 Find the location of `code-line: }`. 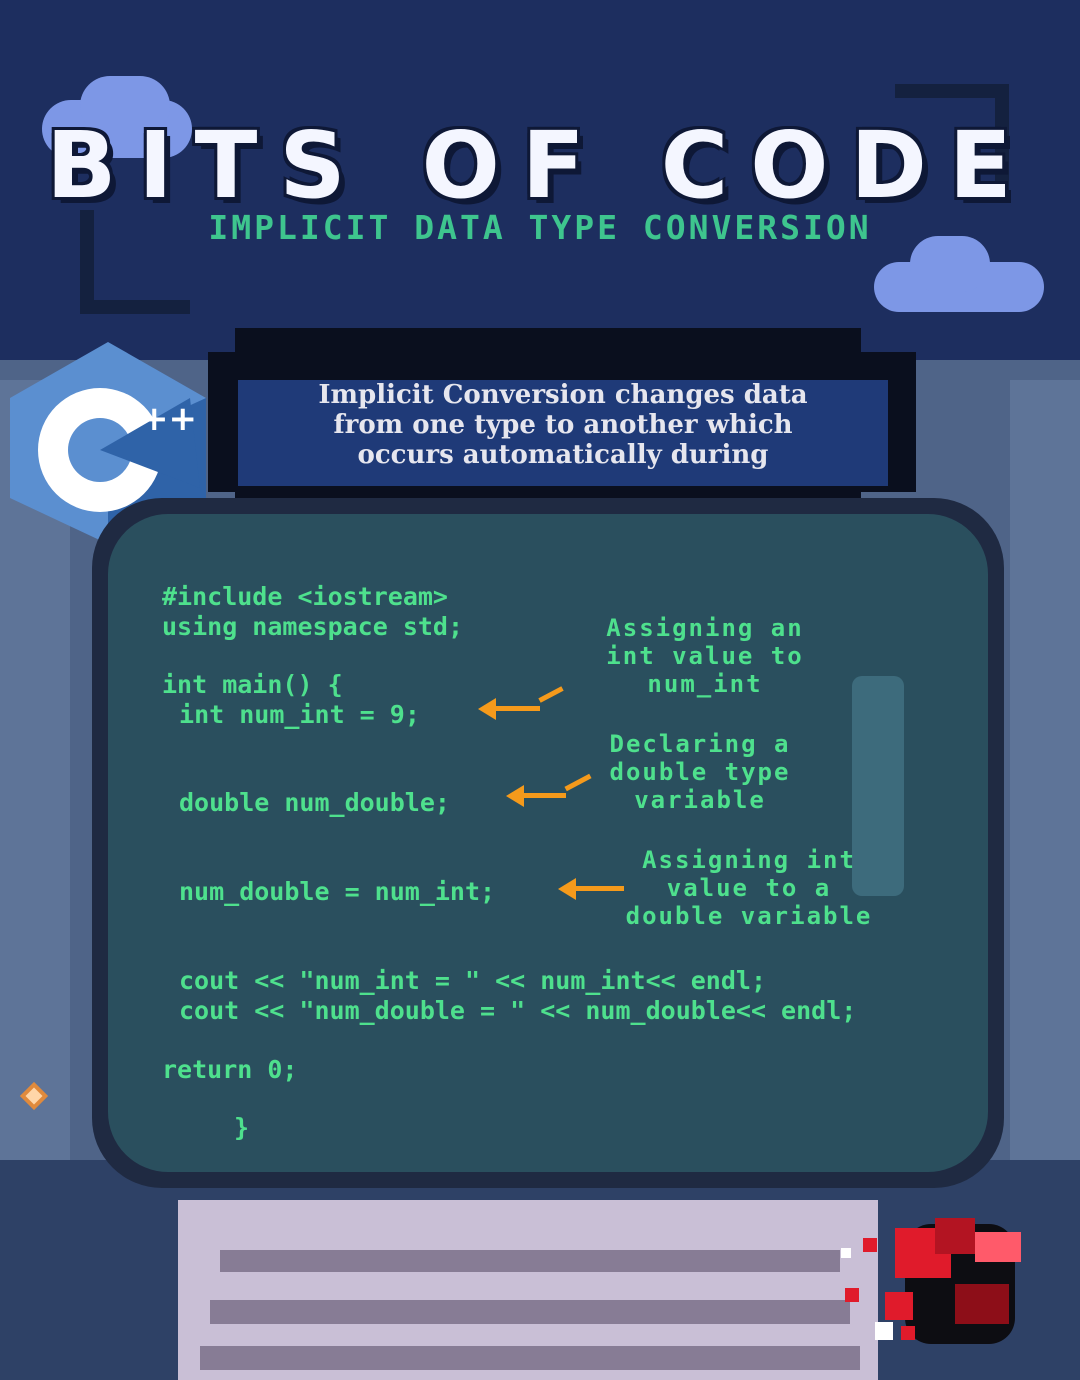

code-line: } is located at coordinates (242, 1127).